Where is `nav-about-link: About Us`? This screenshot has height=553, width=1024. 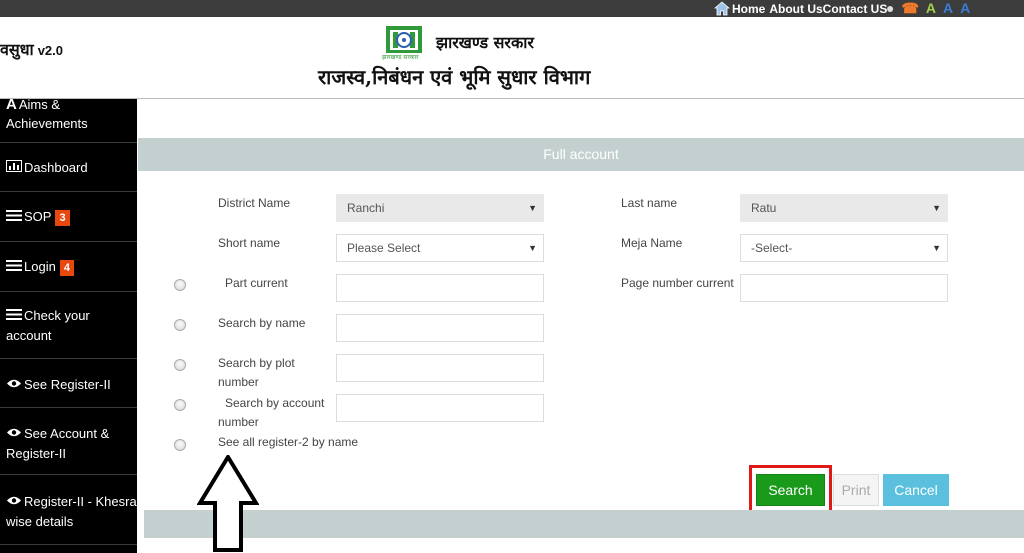 nav-about-link: About Us is located at coordinates (795, 9).